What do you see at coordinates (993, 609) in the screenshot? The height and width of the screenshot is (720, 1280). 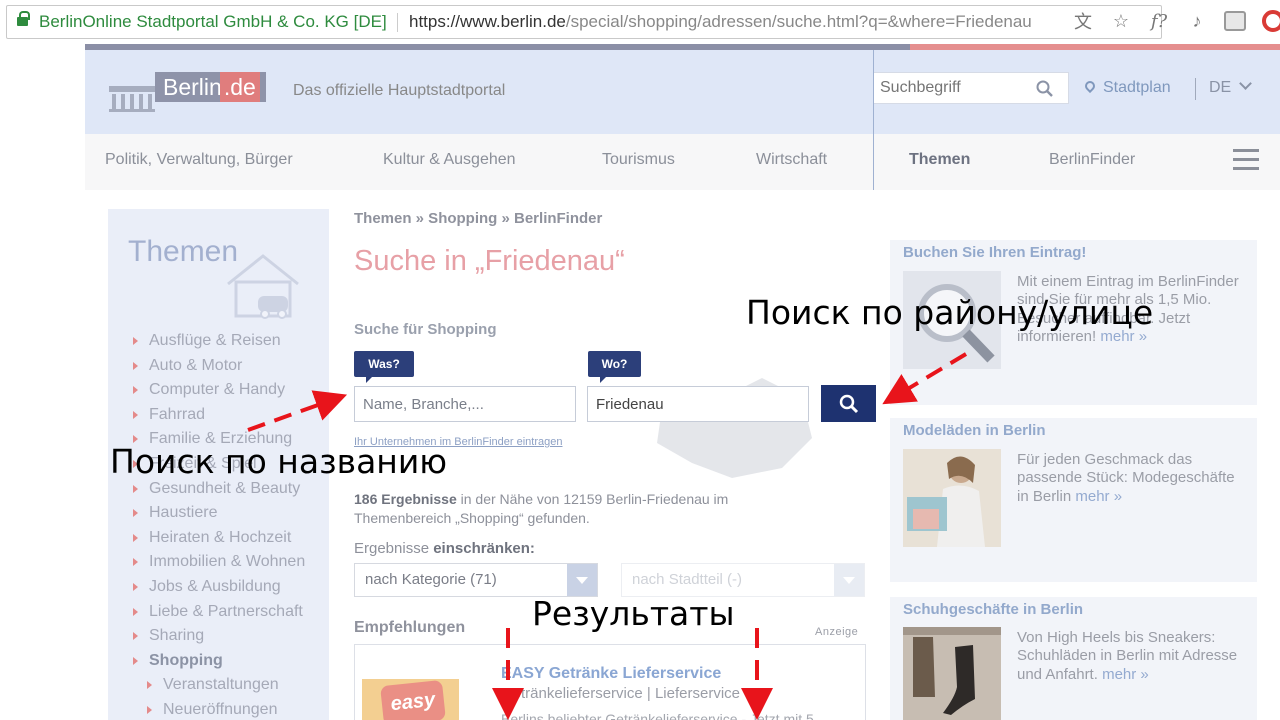 I see `promo-card-title: Schuhgeschäfte in Berlin` at bounding box center [993, 609].